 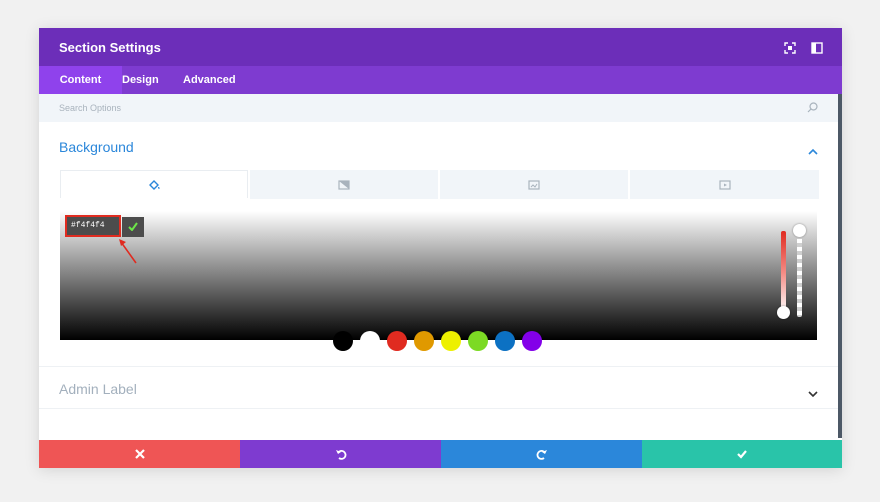 What do you see at coordinates (440, 80) in the screenshot?
I see `settings-tabs: Content Design Advanced` at bounding box center [440, 80].